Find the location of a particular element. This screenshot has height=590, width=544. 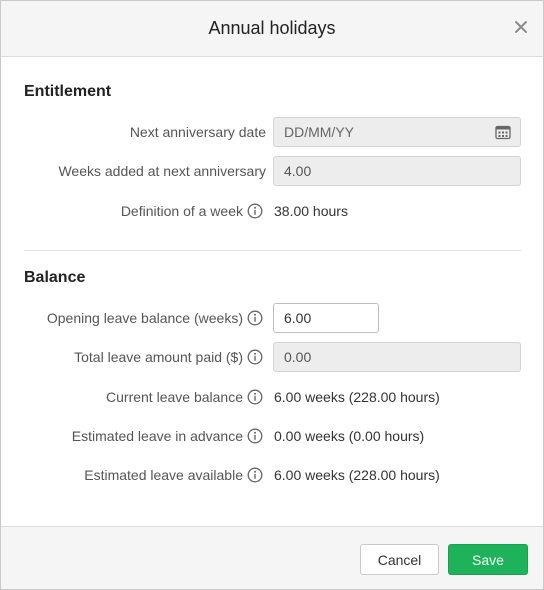

total-paid-row: Total leave amount paid ($) is located at coordinates (272, 357).